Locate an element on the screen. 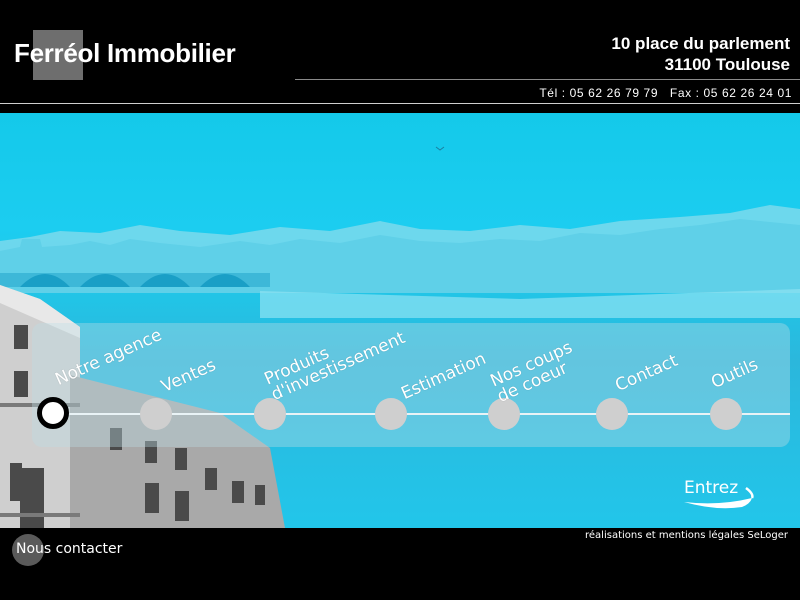 Image resolution: width=800 pixels, height=600 pixels. header-bottom-rule is located at coordinates (400, 103).